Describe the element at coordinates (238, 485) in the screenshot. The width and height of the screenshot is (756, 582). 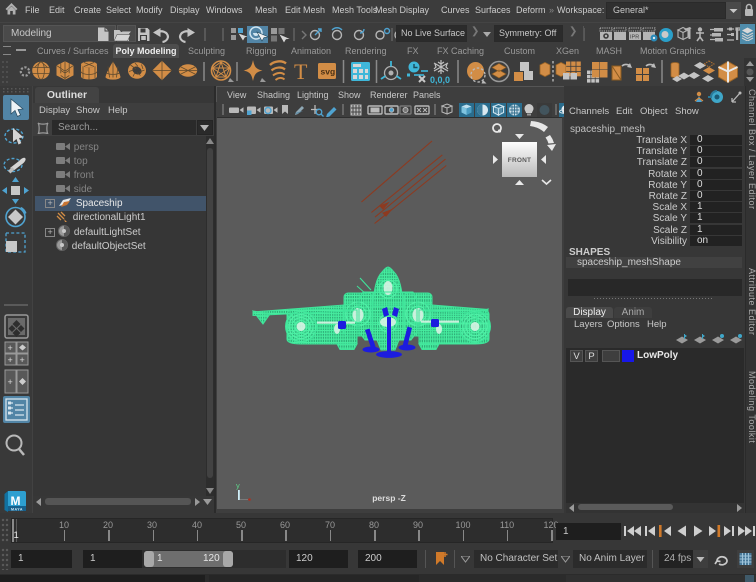
I see `svg-text: y` at that location.